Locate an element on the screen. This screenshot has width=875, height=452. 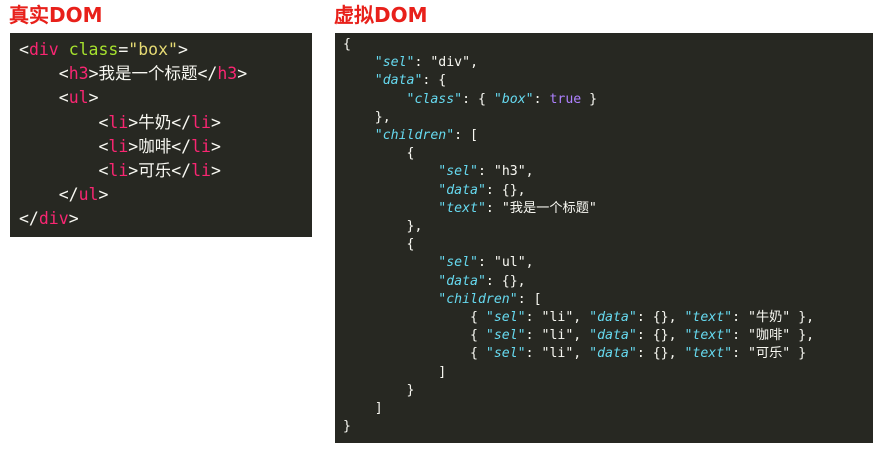
code-line: </ul> is located at coordinates (83, 195).